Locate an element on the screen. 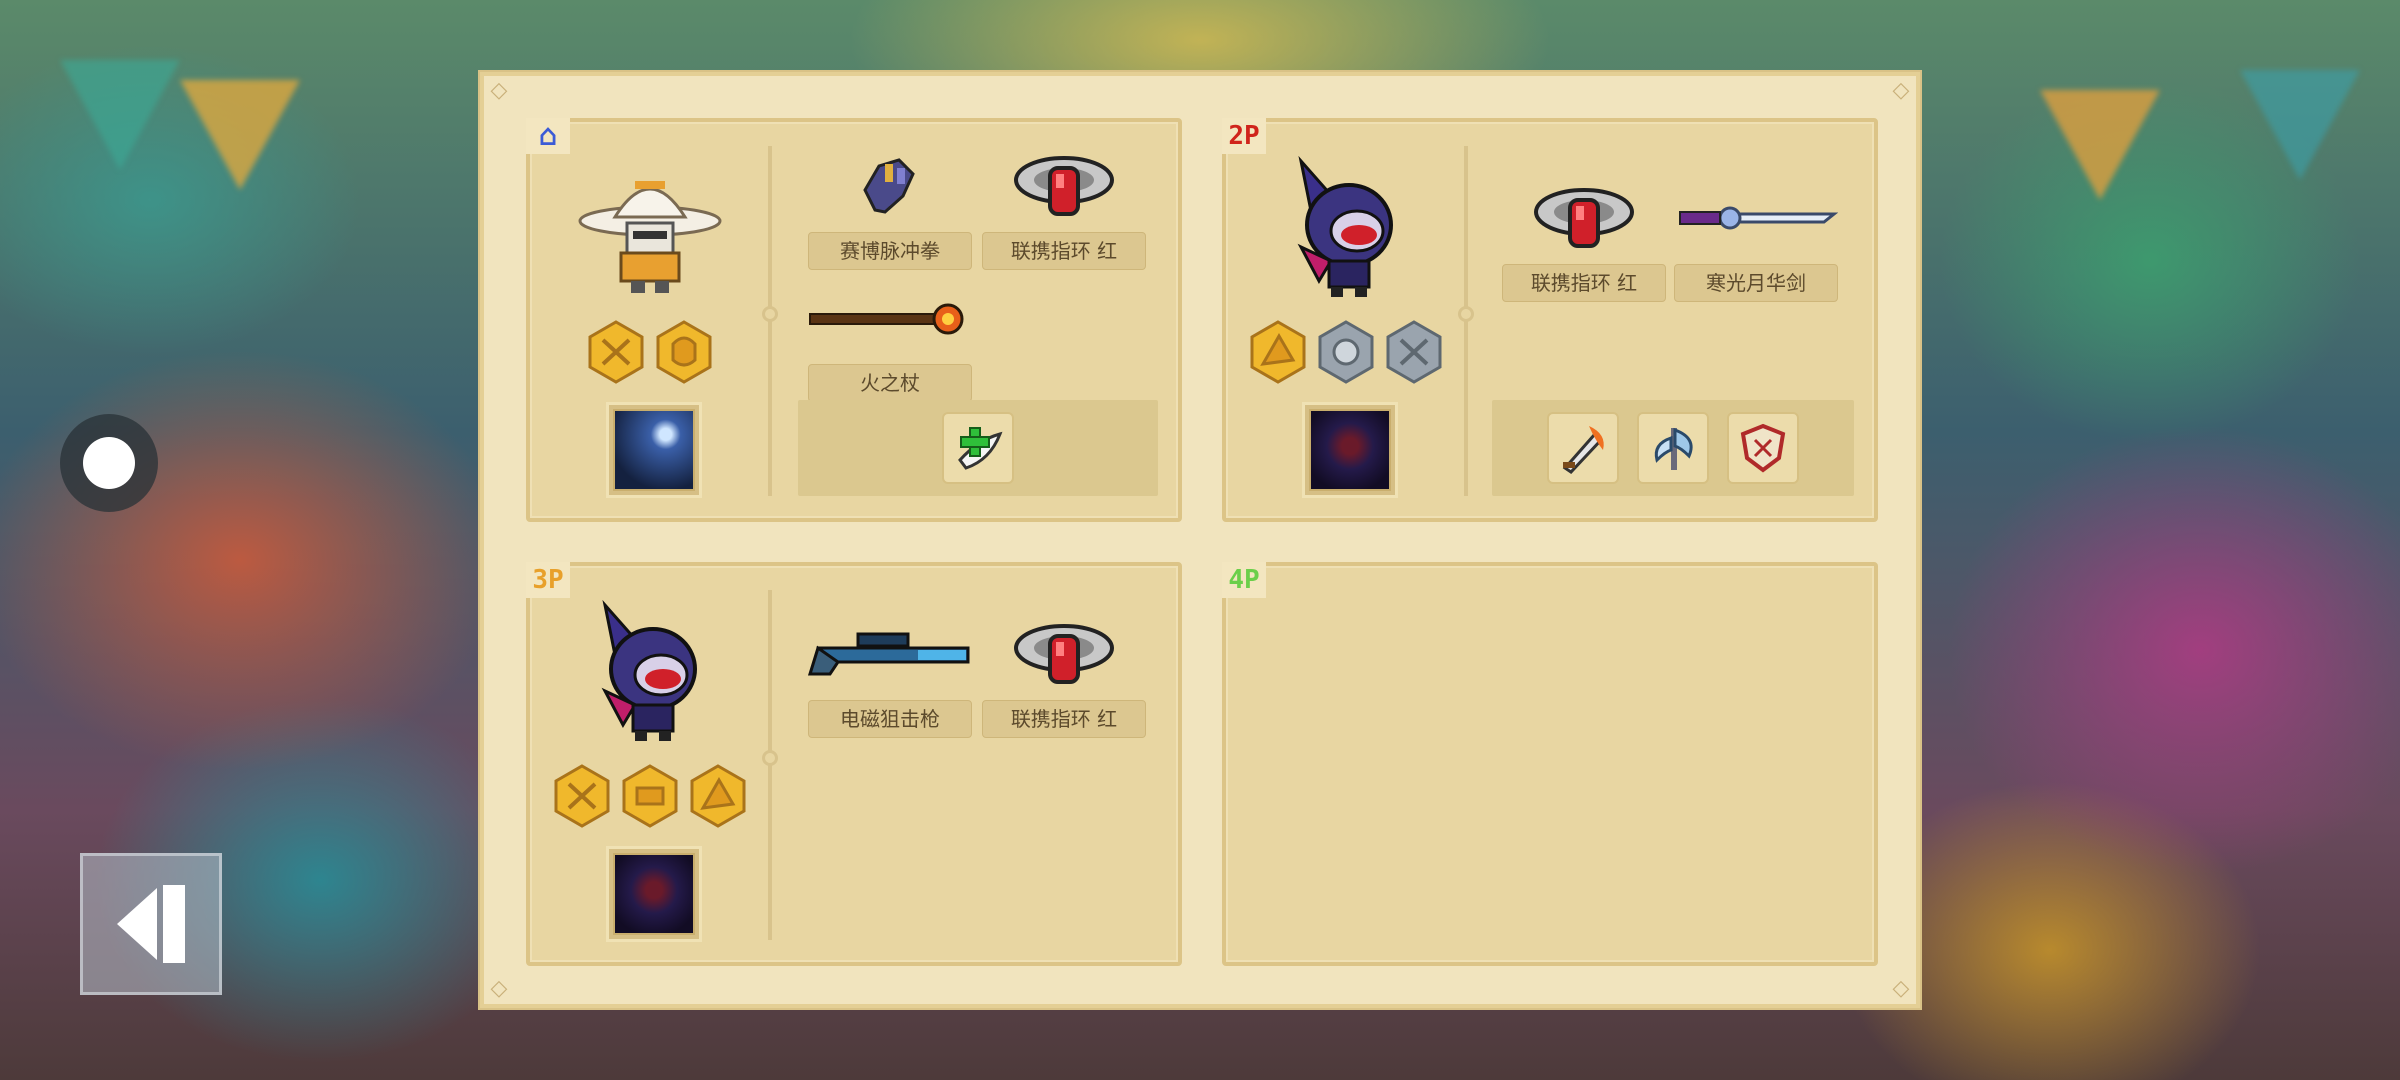  back-arrow-icon is located at coordinates (137, 924).